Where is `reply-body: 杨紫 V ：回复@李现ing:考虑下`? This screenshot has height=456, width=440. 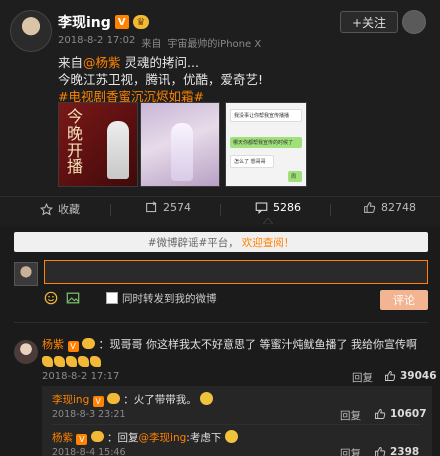
reply-body: 杨紫 V ：回复@李现ing:考虑下 is located at coordinates (145, 437).